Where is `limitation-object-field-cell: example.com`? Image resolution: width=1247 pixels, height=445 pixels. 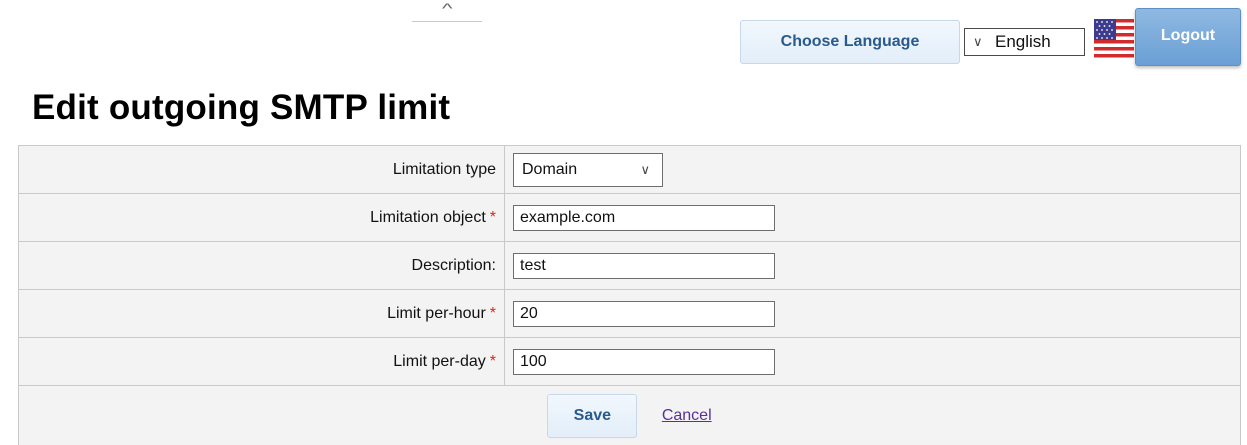
limitation-object-field-cell: example.com is located at coordinates (872, 217).